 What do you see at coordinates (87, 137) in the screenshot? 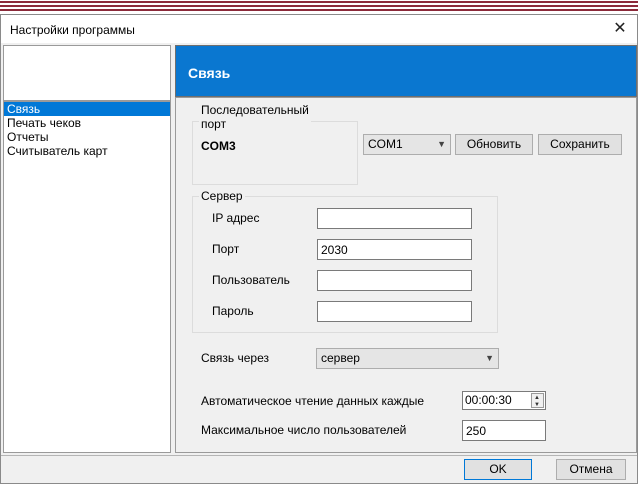
I see `sidebar-item-reports: Отчеты` at bounding box center [87, 137].